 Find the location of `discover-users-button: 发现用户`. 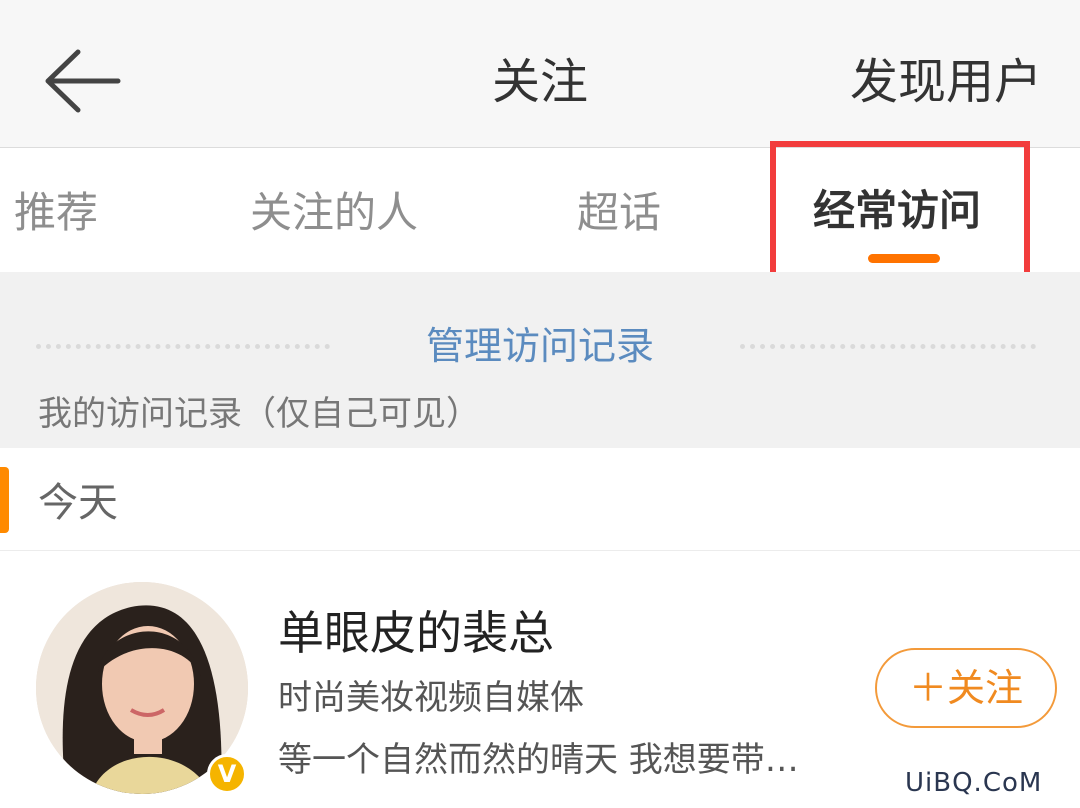

discover-users-button: 发现用户 is located at coordinates (946, 82).